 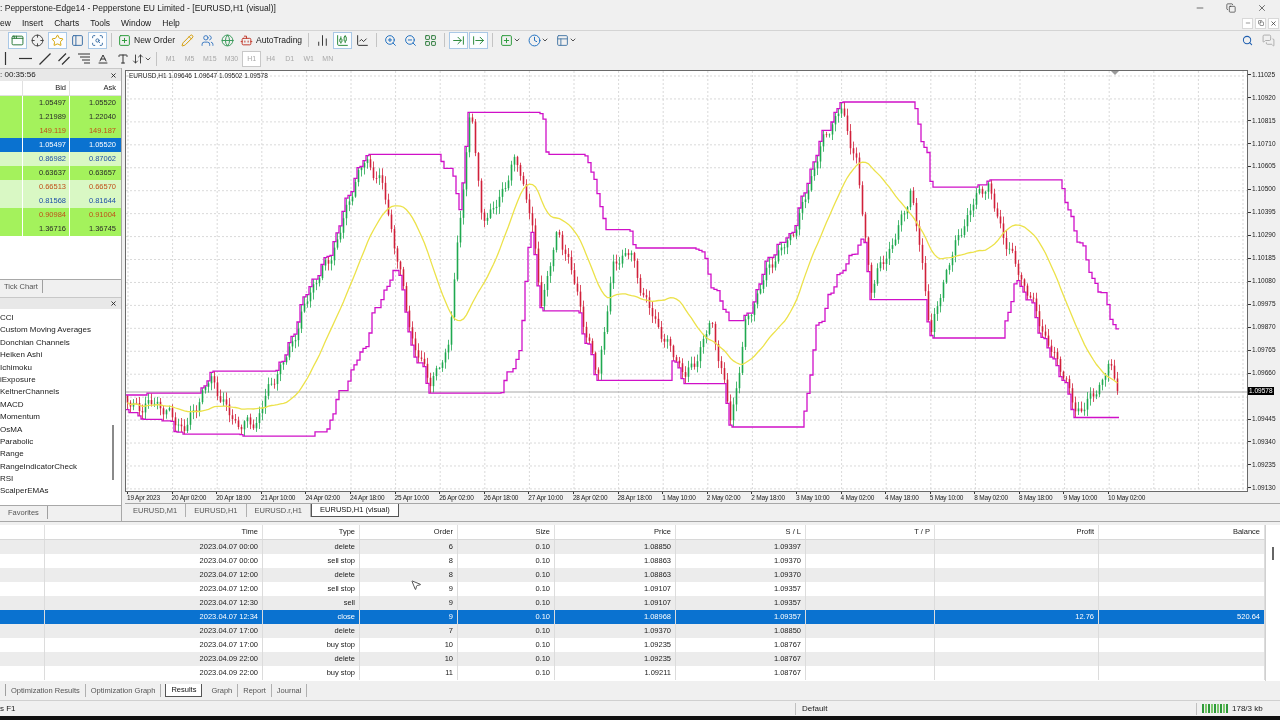 What do you see at coordinates (228, 40) in the screenshot?
I see `globe-icon` at bounding box center [228, 40].